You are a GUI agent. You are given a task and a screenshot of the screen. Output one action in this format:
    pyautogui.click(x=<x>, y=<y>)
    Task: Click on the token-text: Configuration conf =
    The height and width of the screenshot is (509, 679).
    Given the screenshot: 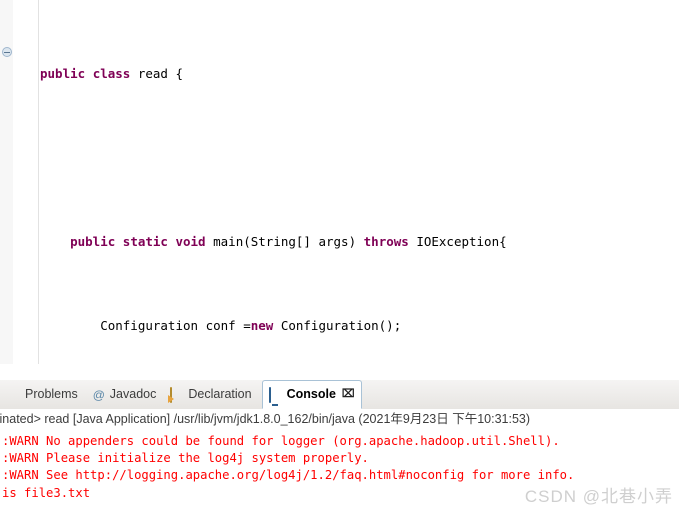 What is the action you would take?
    pyautogui.click(x=145, y=325)
    